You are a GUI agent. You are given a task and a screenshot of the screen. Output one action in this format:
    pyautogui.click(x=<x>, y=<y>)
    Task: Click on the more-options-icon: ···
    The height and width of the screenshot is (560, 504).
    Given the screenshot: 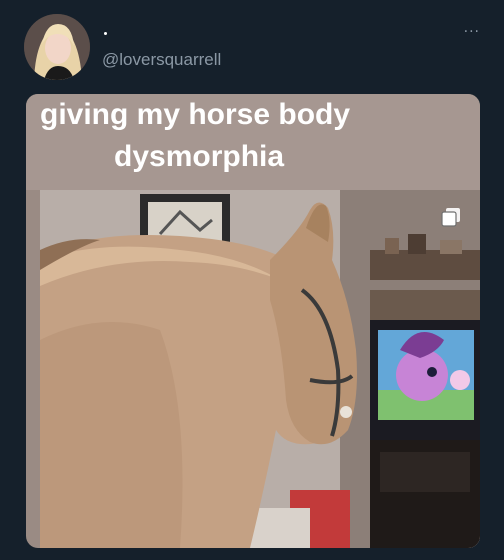 What is the action you would take?
    pyautogui.click(x=472, y=32)
    